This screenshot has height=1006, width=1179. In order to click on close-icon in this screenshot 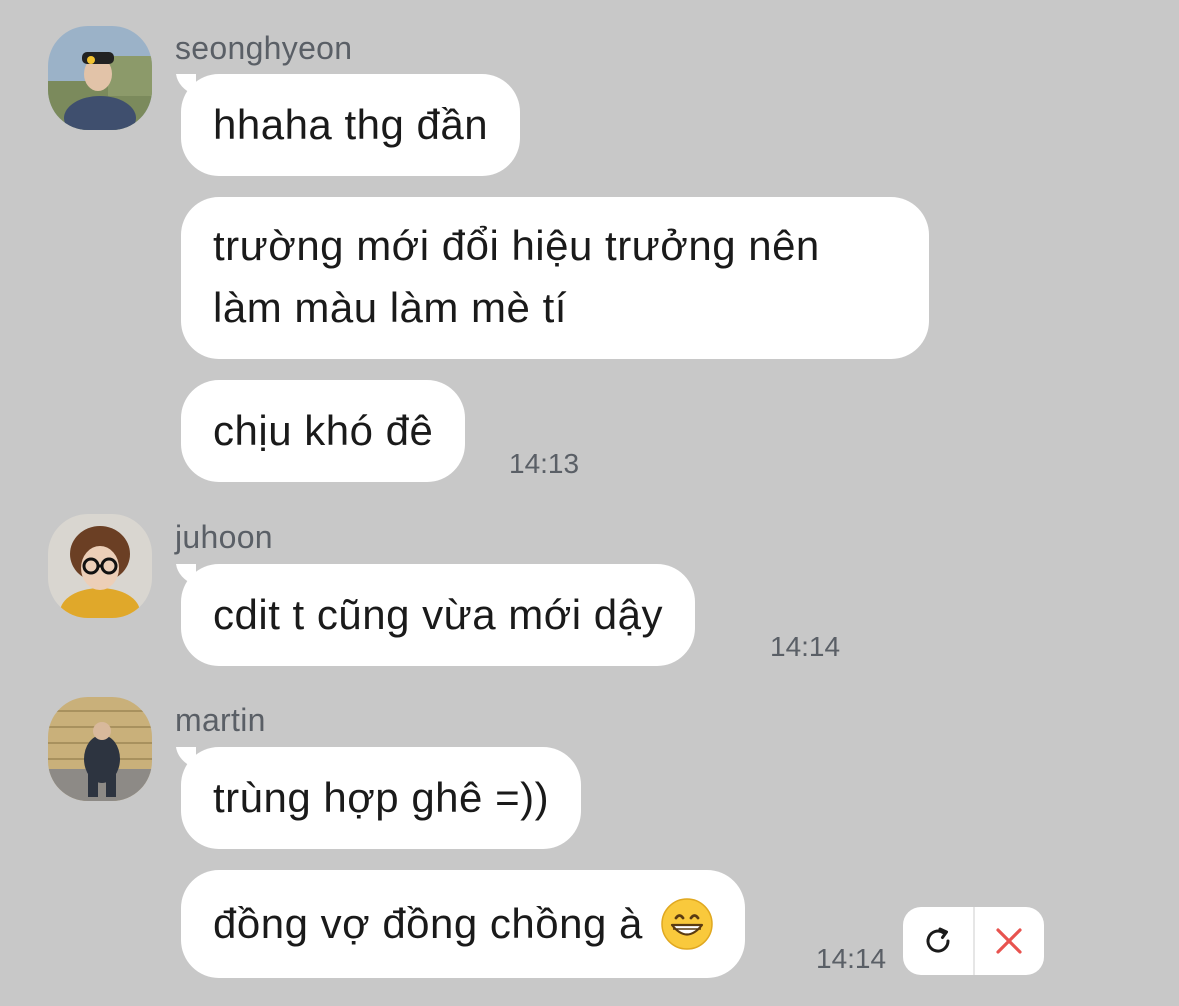, I will do `click(1009, 941)`.